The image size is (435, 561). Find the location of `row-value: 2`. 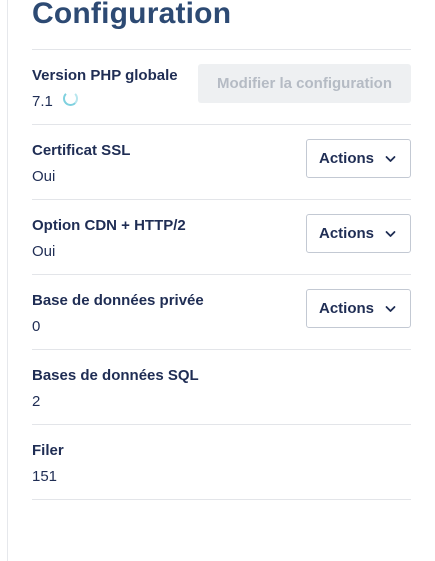

row-value: 2 is located at coordinates (36, 401).